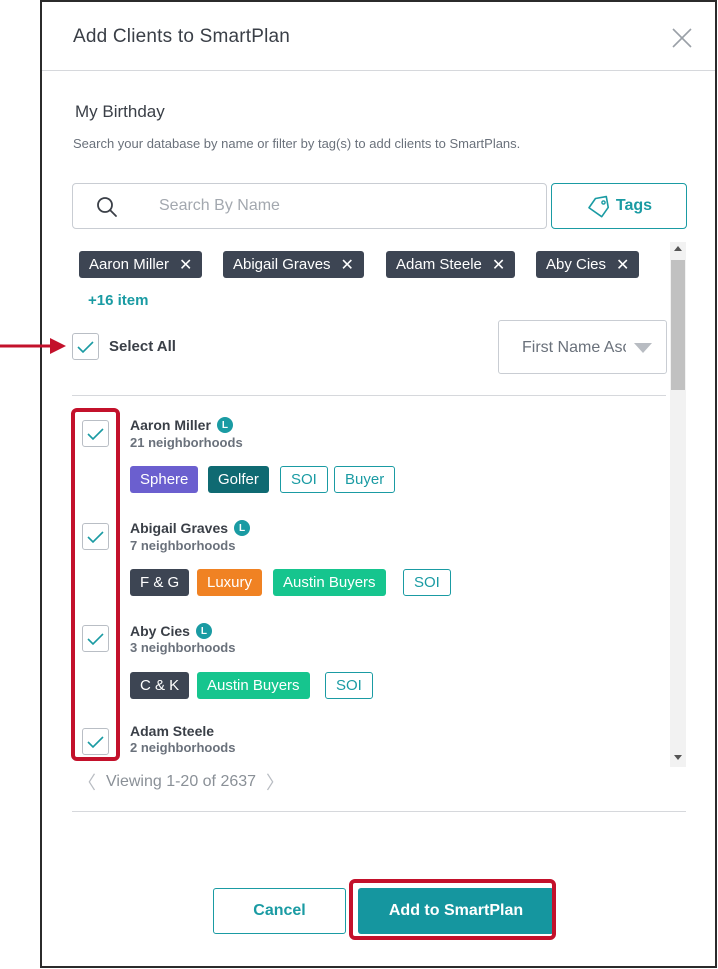  What do you see at coordinates (282, 264) in the screenshot?
I see `chip-label: Abigail Graves` at bounding box center [282, 264].